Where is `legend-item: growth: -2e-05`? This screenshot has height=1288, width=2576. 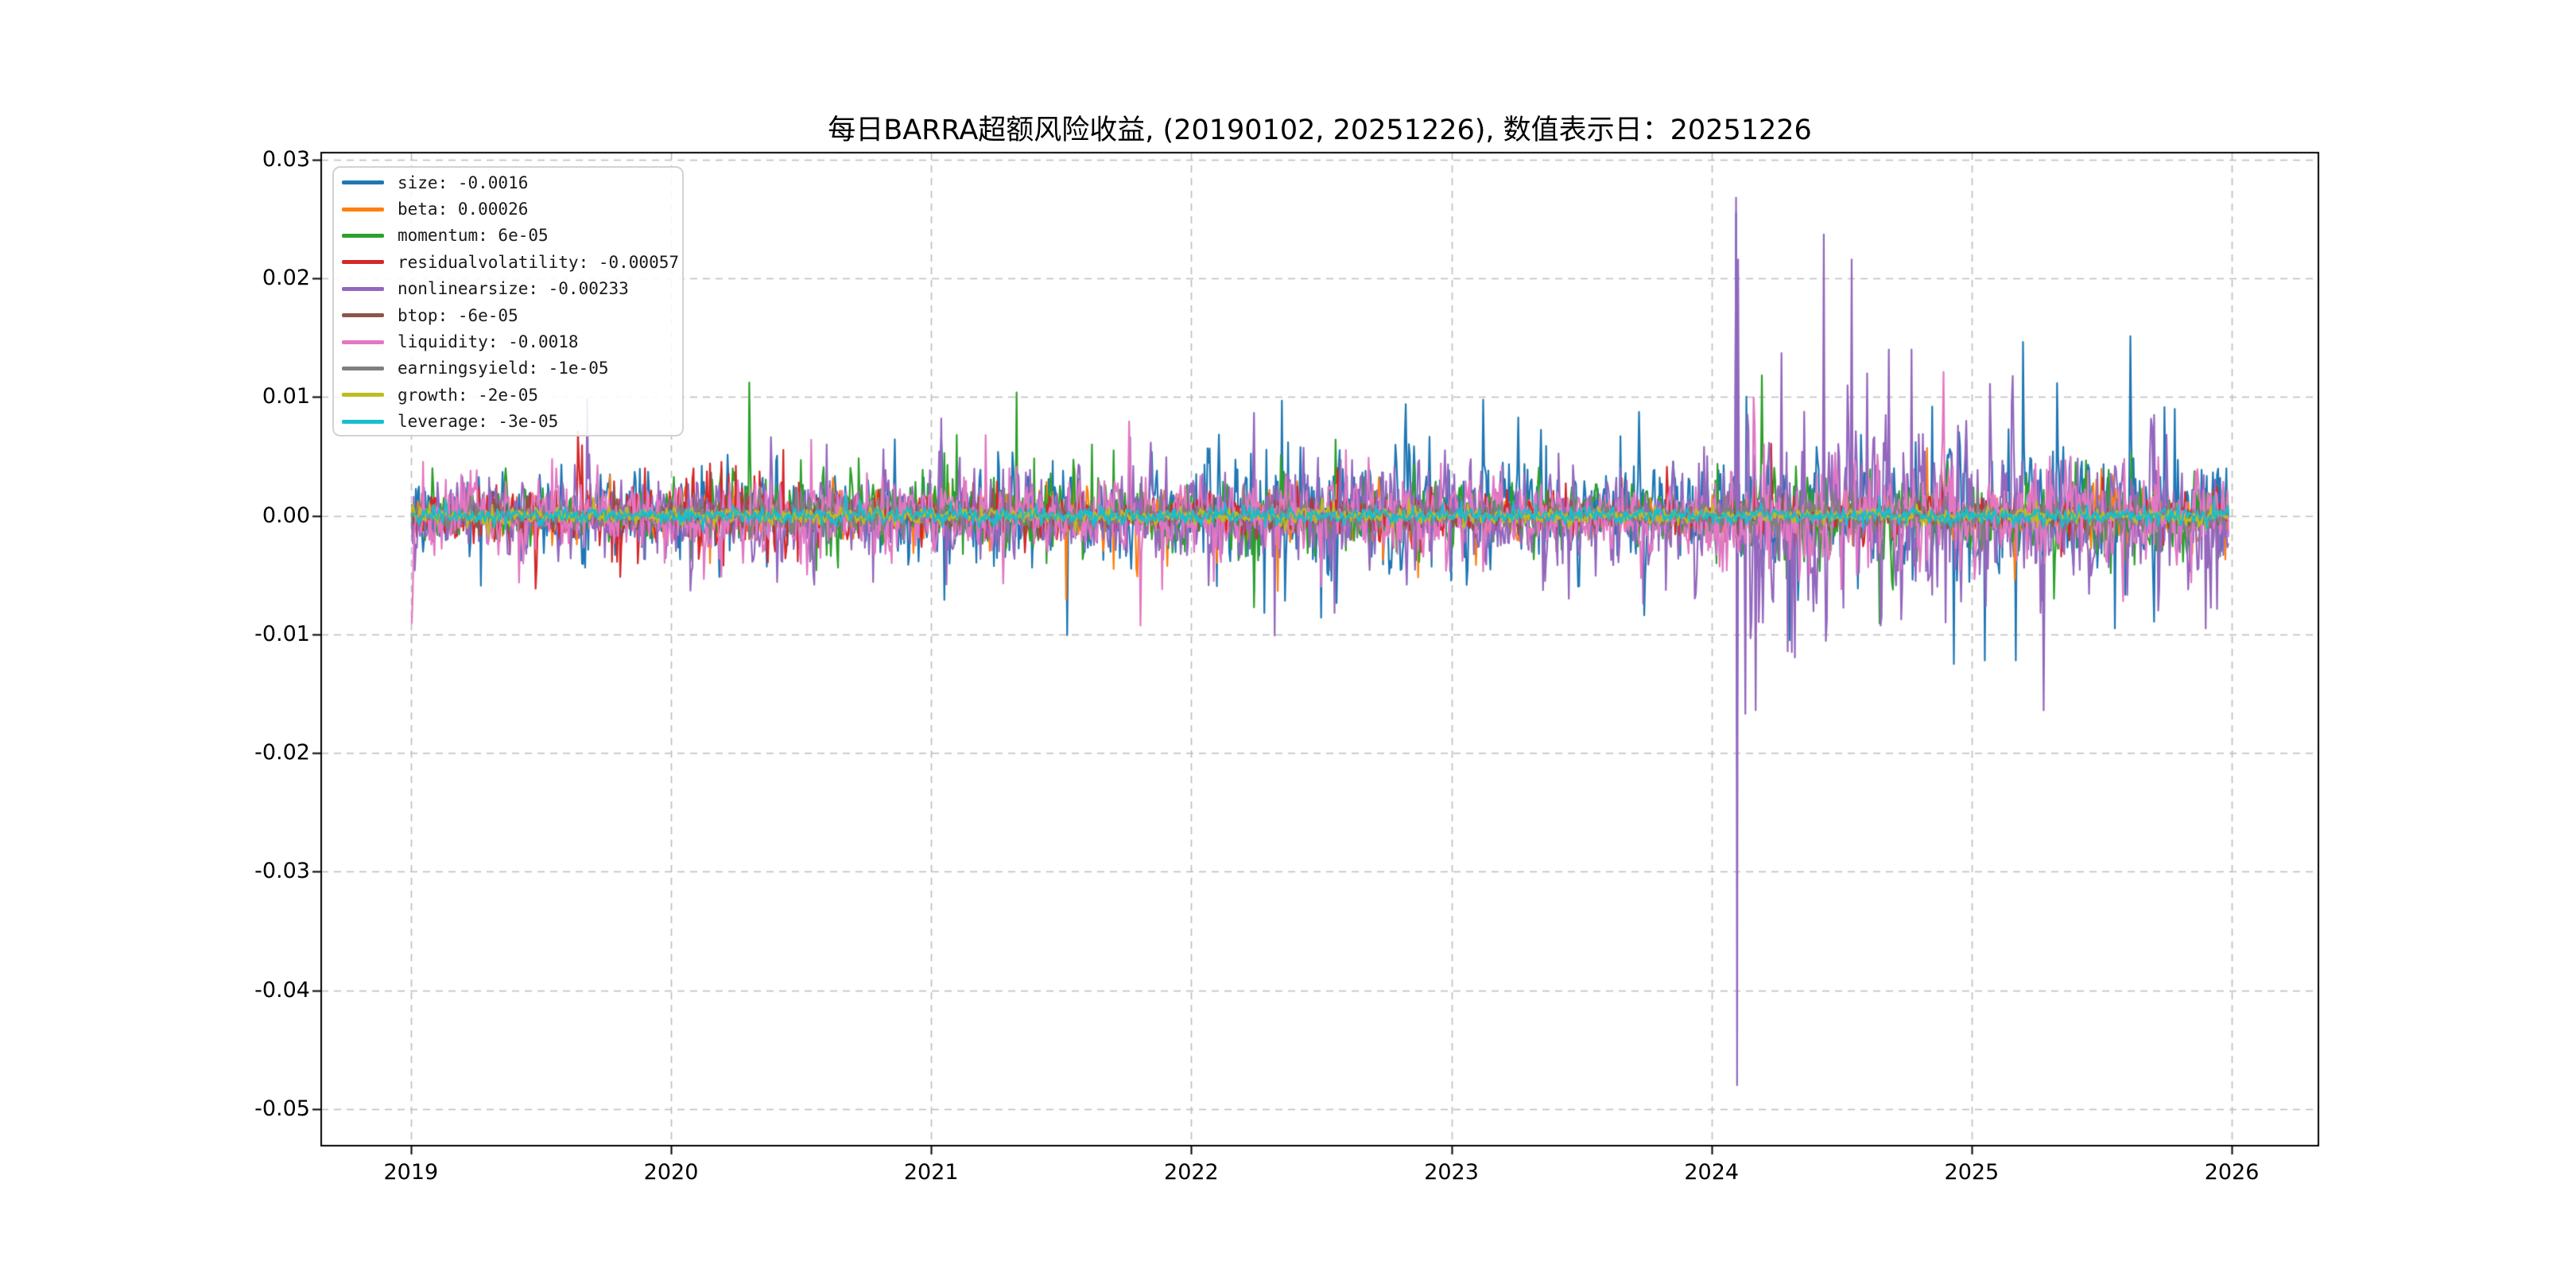
legend-item: growth: -2e-05 is located at coordinates (508, 395).